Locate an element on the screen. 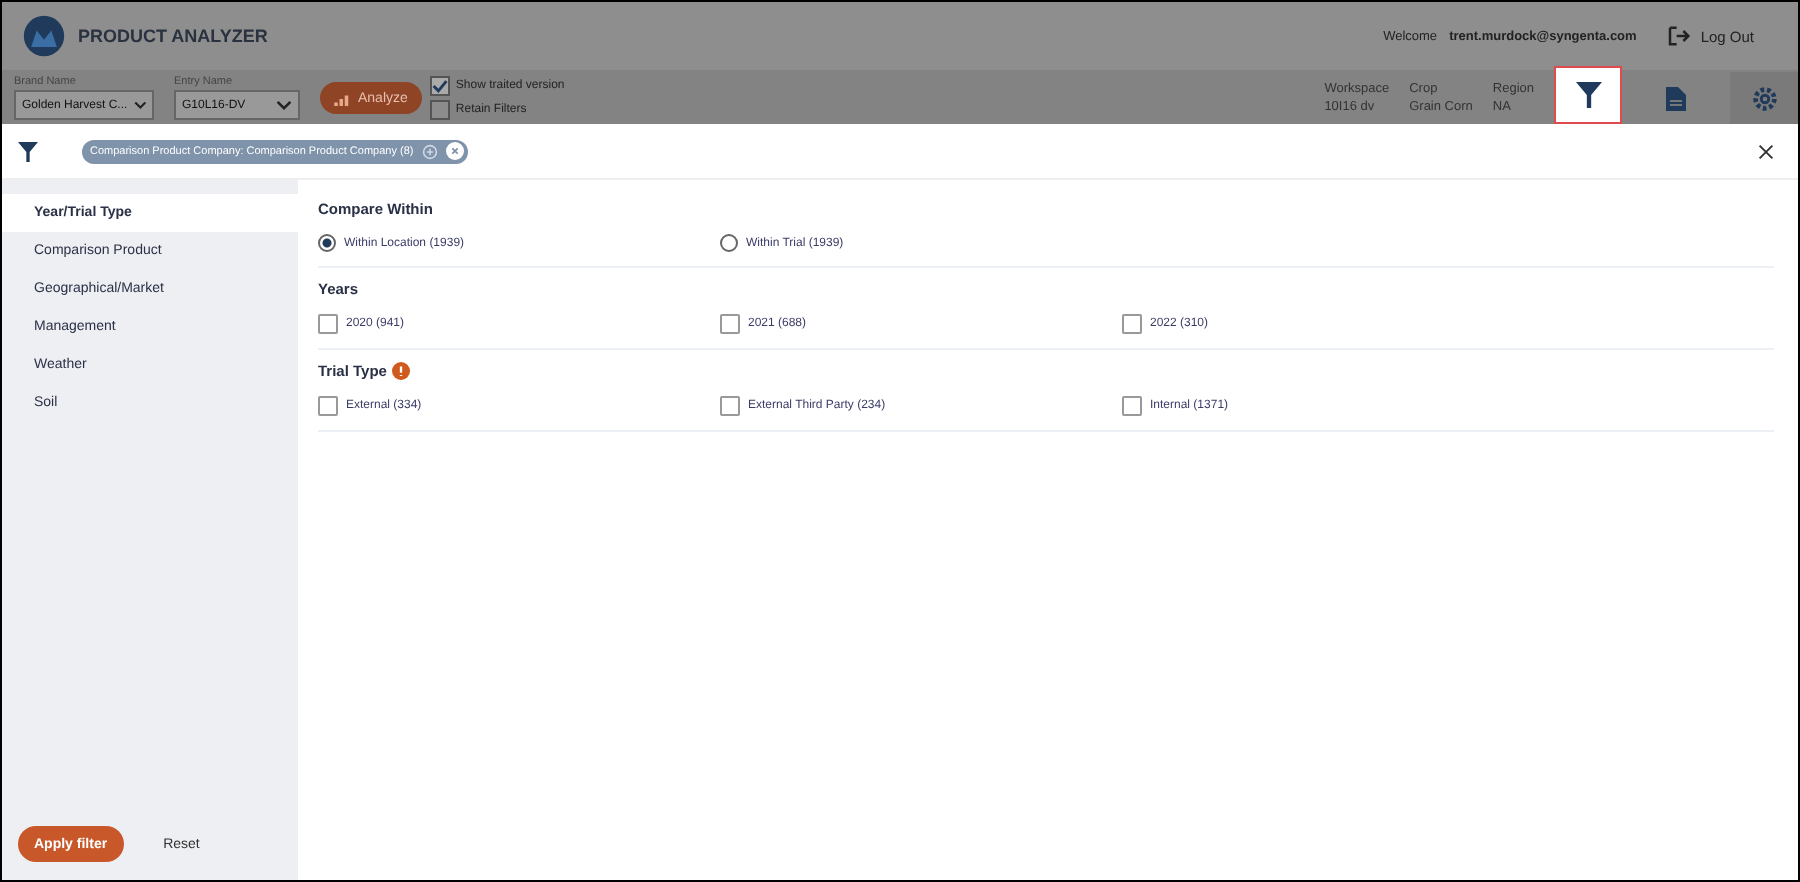 This screenshot has width=1800, height=882. settings-tab is located at coordinates (1764, 98).